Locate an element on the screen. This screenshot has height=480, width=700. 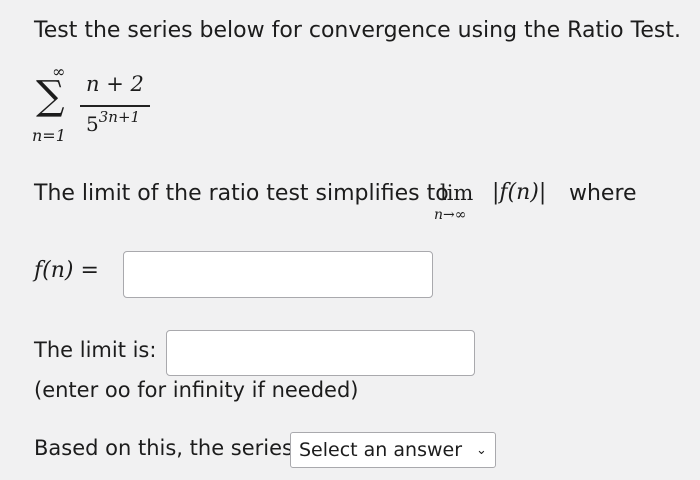
convergence-select: Select an answer ⌄ is located at coordinates (393, 450).